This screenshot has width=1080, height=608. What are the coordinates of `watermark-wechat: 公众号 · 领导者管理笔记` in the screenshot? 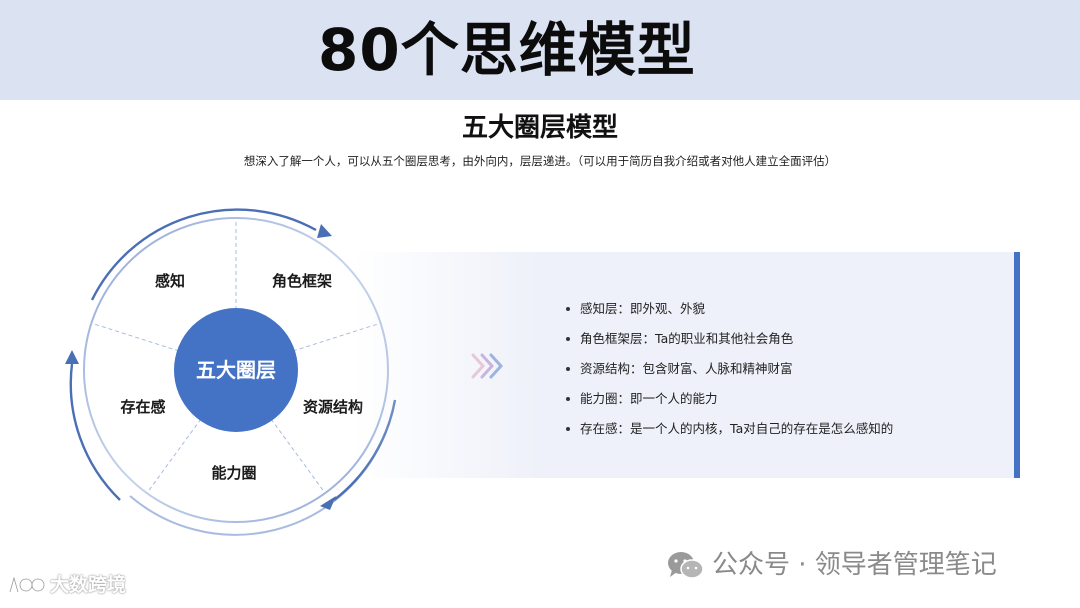 It's located at (831, 565).